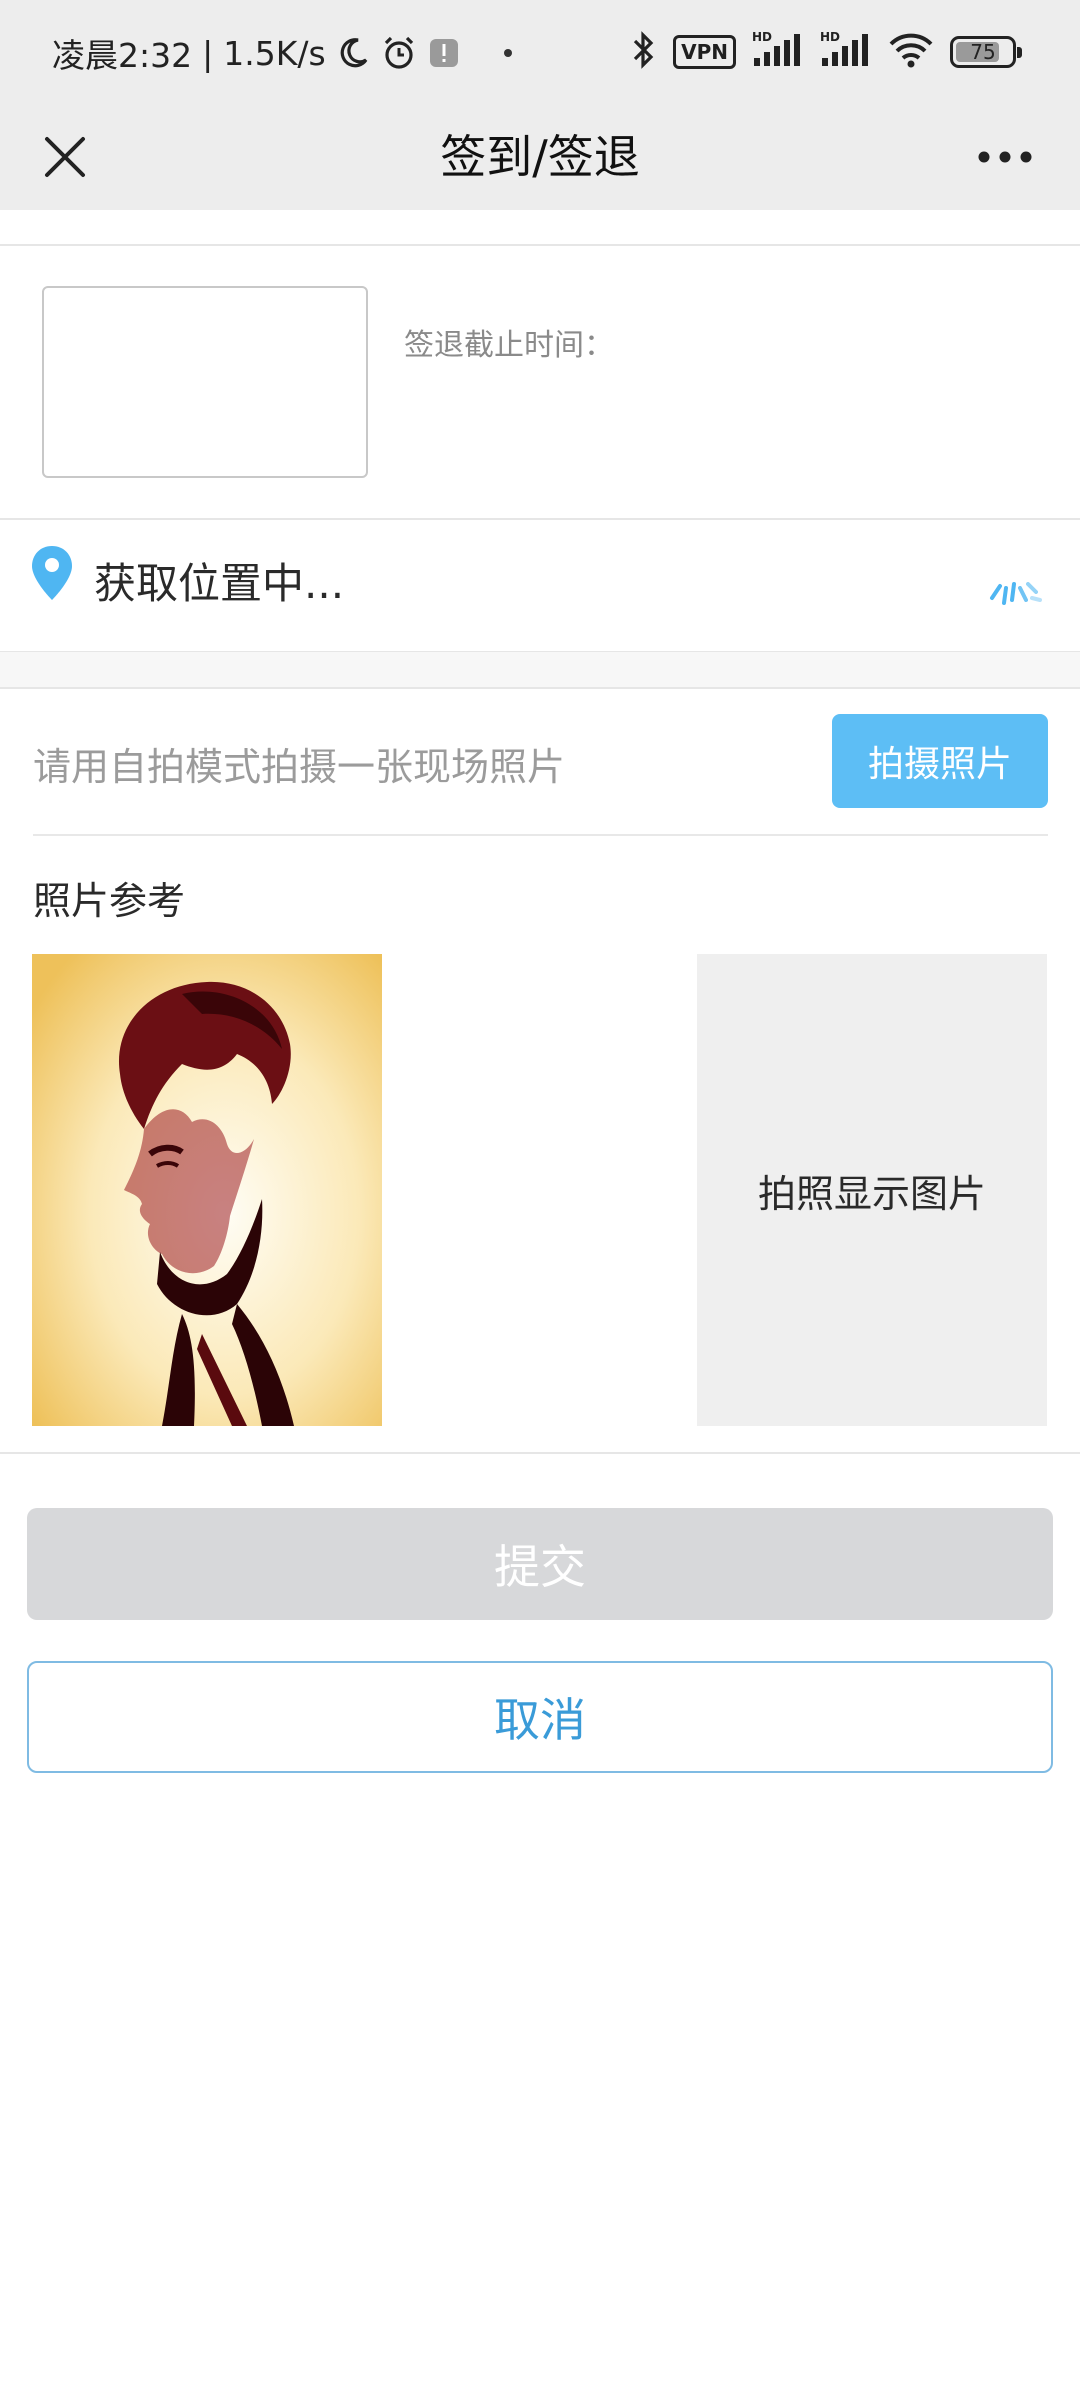  I want to click on section-gap, so click(540, 670).